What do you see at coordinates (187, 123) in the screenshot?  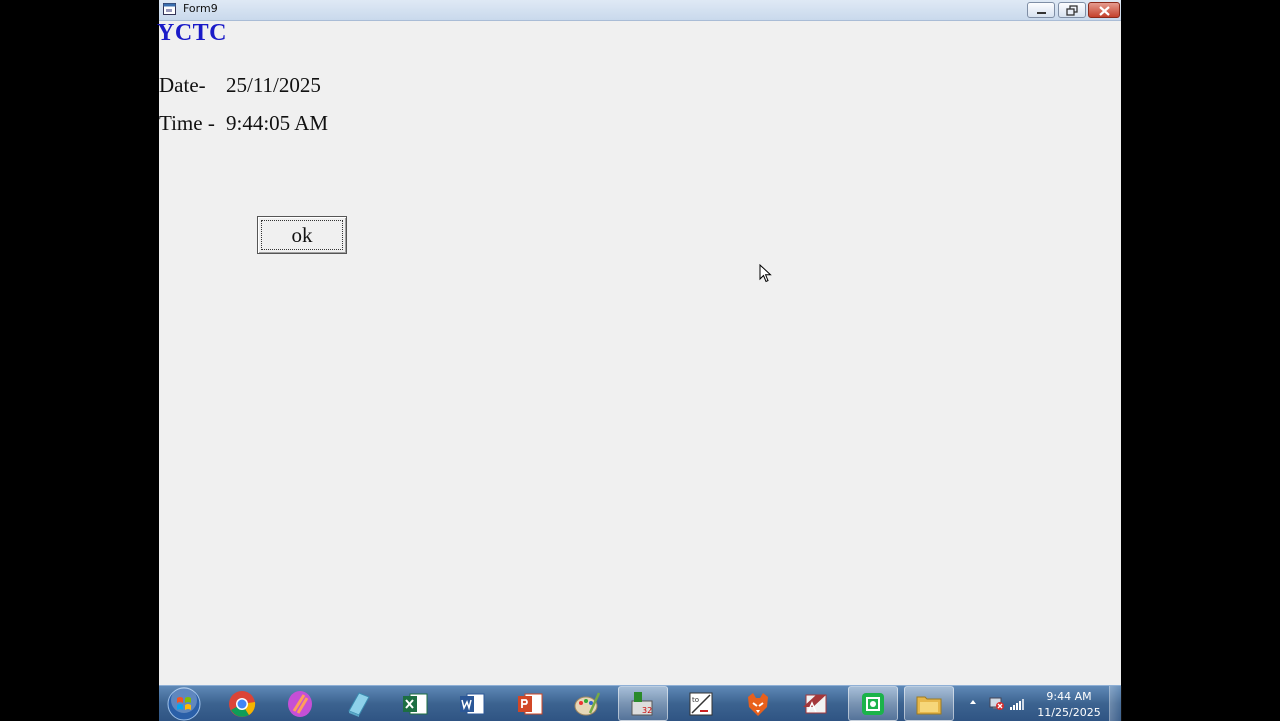 I see `time-label: Time -` at bounding box center [187, 123].